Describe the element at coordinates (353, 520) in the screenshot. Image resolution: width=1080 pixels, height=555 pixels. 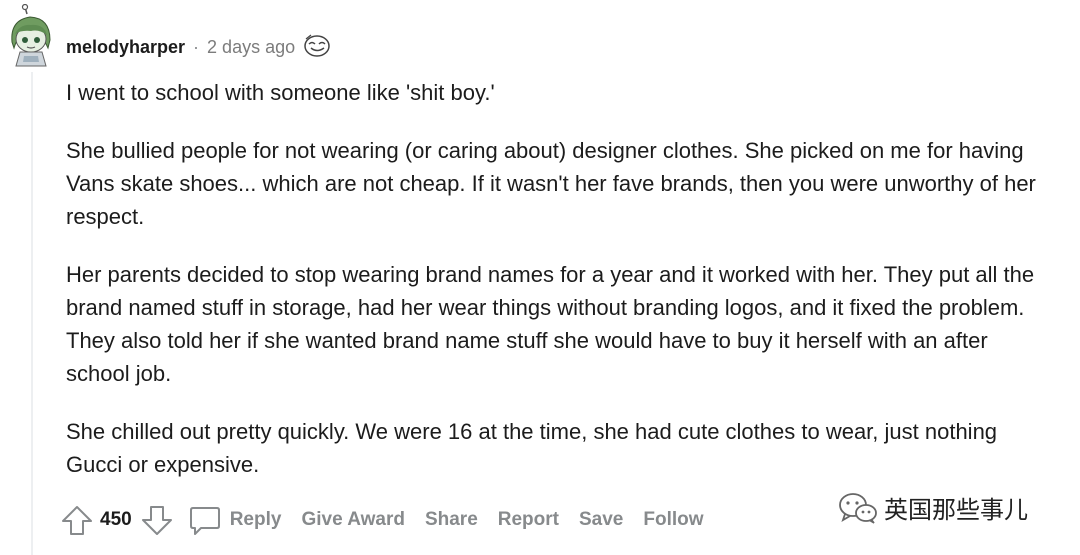
I see `give-award-button: Give Award` at that location.